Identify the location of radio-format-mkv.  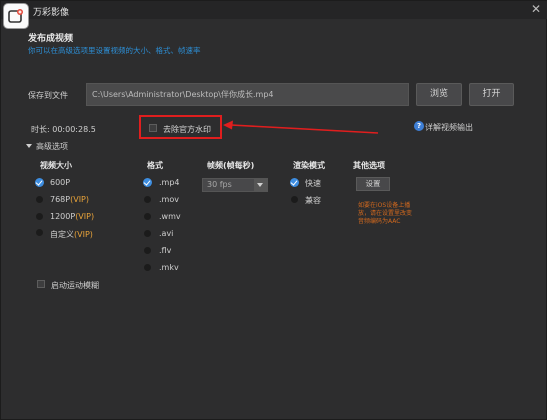
(147, 267).